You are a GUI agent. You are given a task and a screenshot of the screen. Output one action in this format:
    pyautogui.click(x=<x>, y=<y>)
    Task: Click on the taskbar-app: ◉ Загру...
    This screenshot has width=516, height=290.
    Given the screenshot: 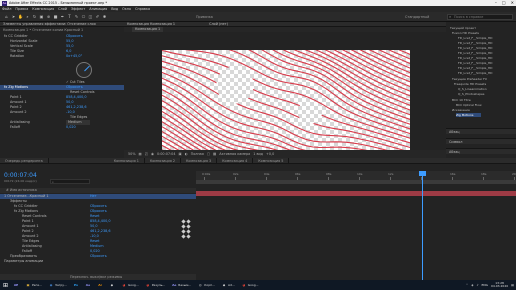 What is the action you would take?
    pyautogui.click(x=57, y=285)
    